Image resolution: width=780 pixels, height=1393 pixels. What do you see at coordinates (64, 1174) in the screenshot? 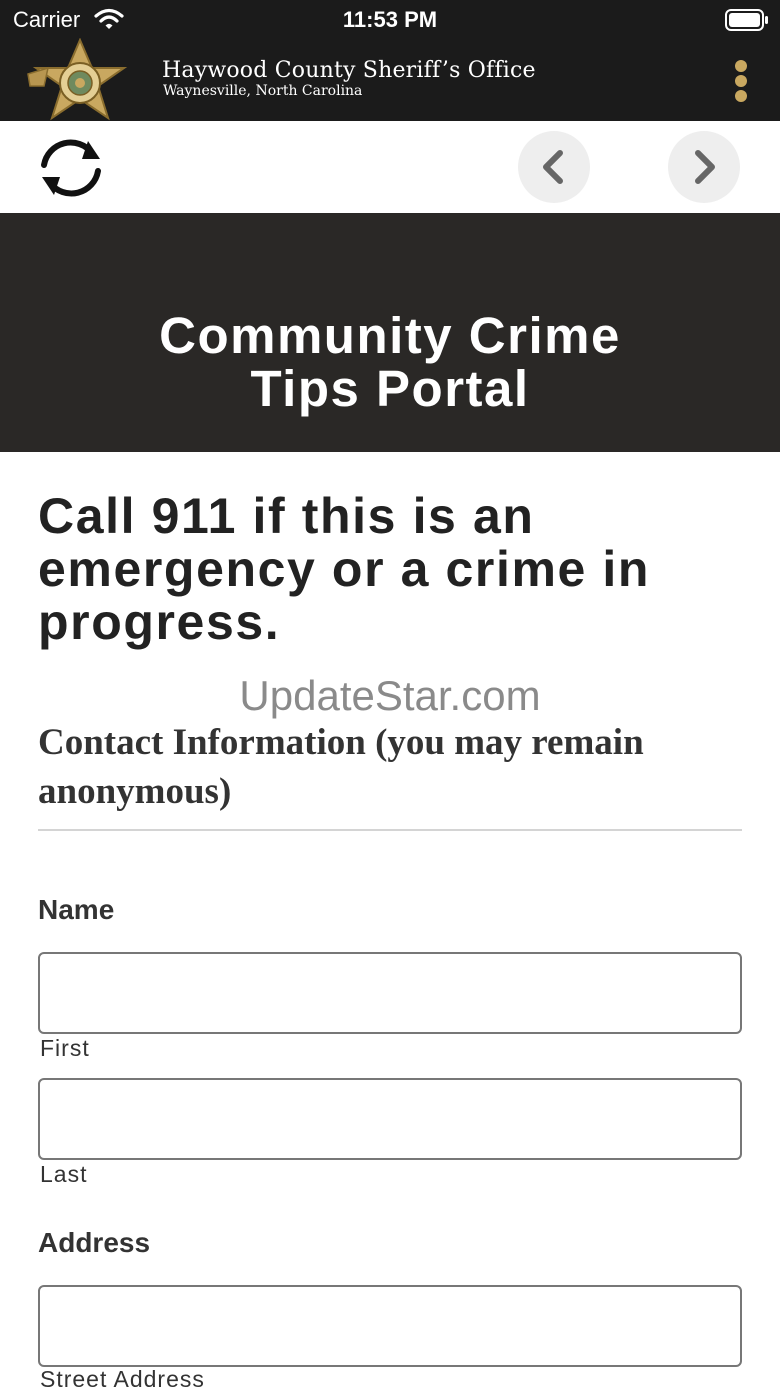
I see `last-name-sublabel: Last` at bounding box center [64, 1174].